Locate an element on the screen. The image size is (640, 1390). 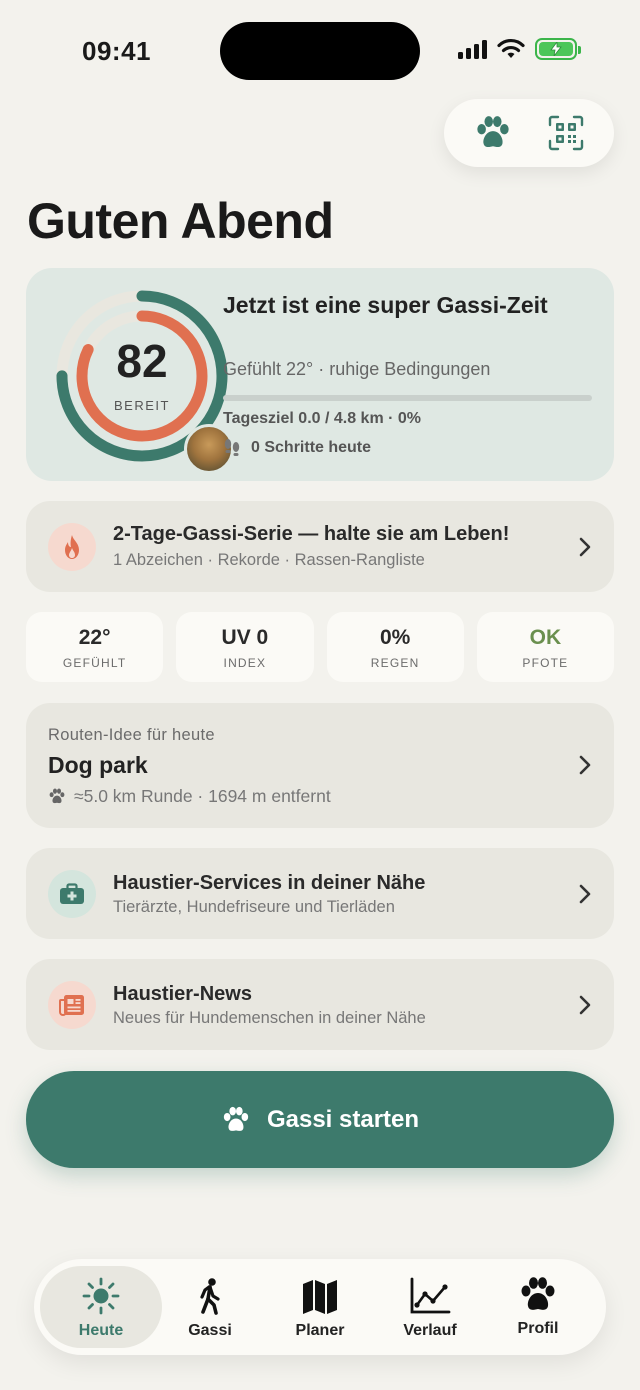
map-icon is located at coordinates (320, 1297).